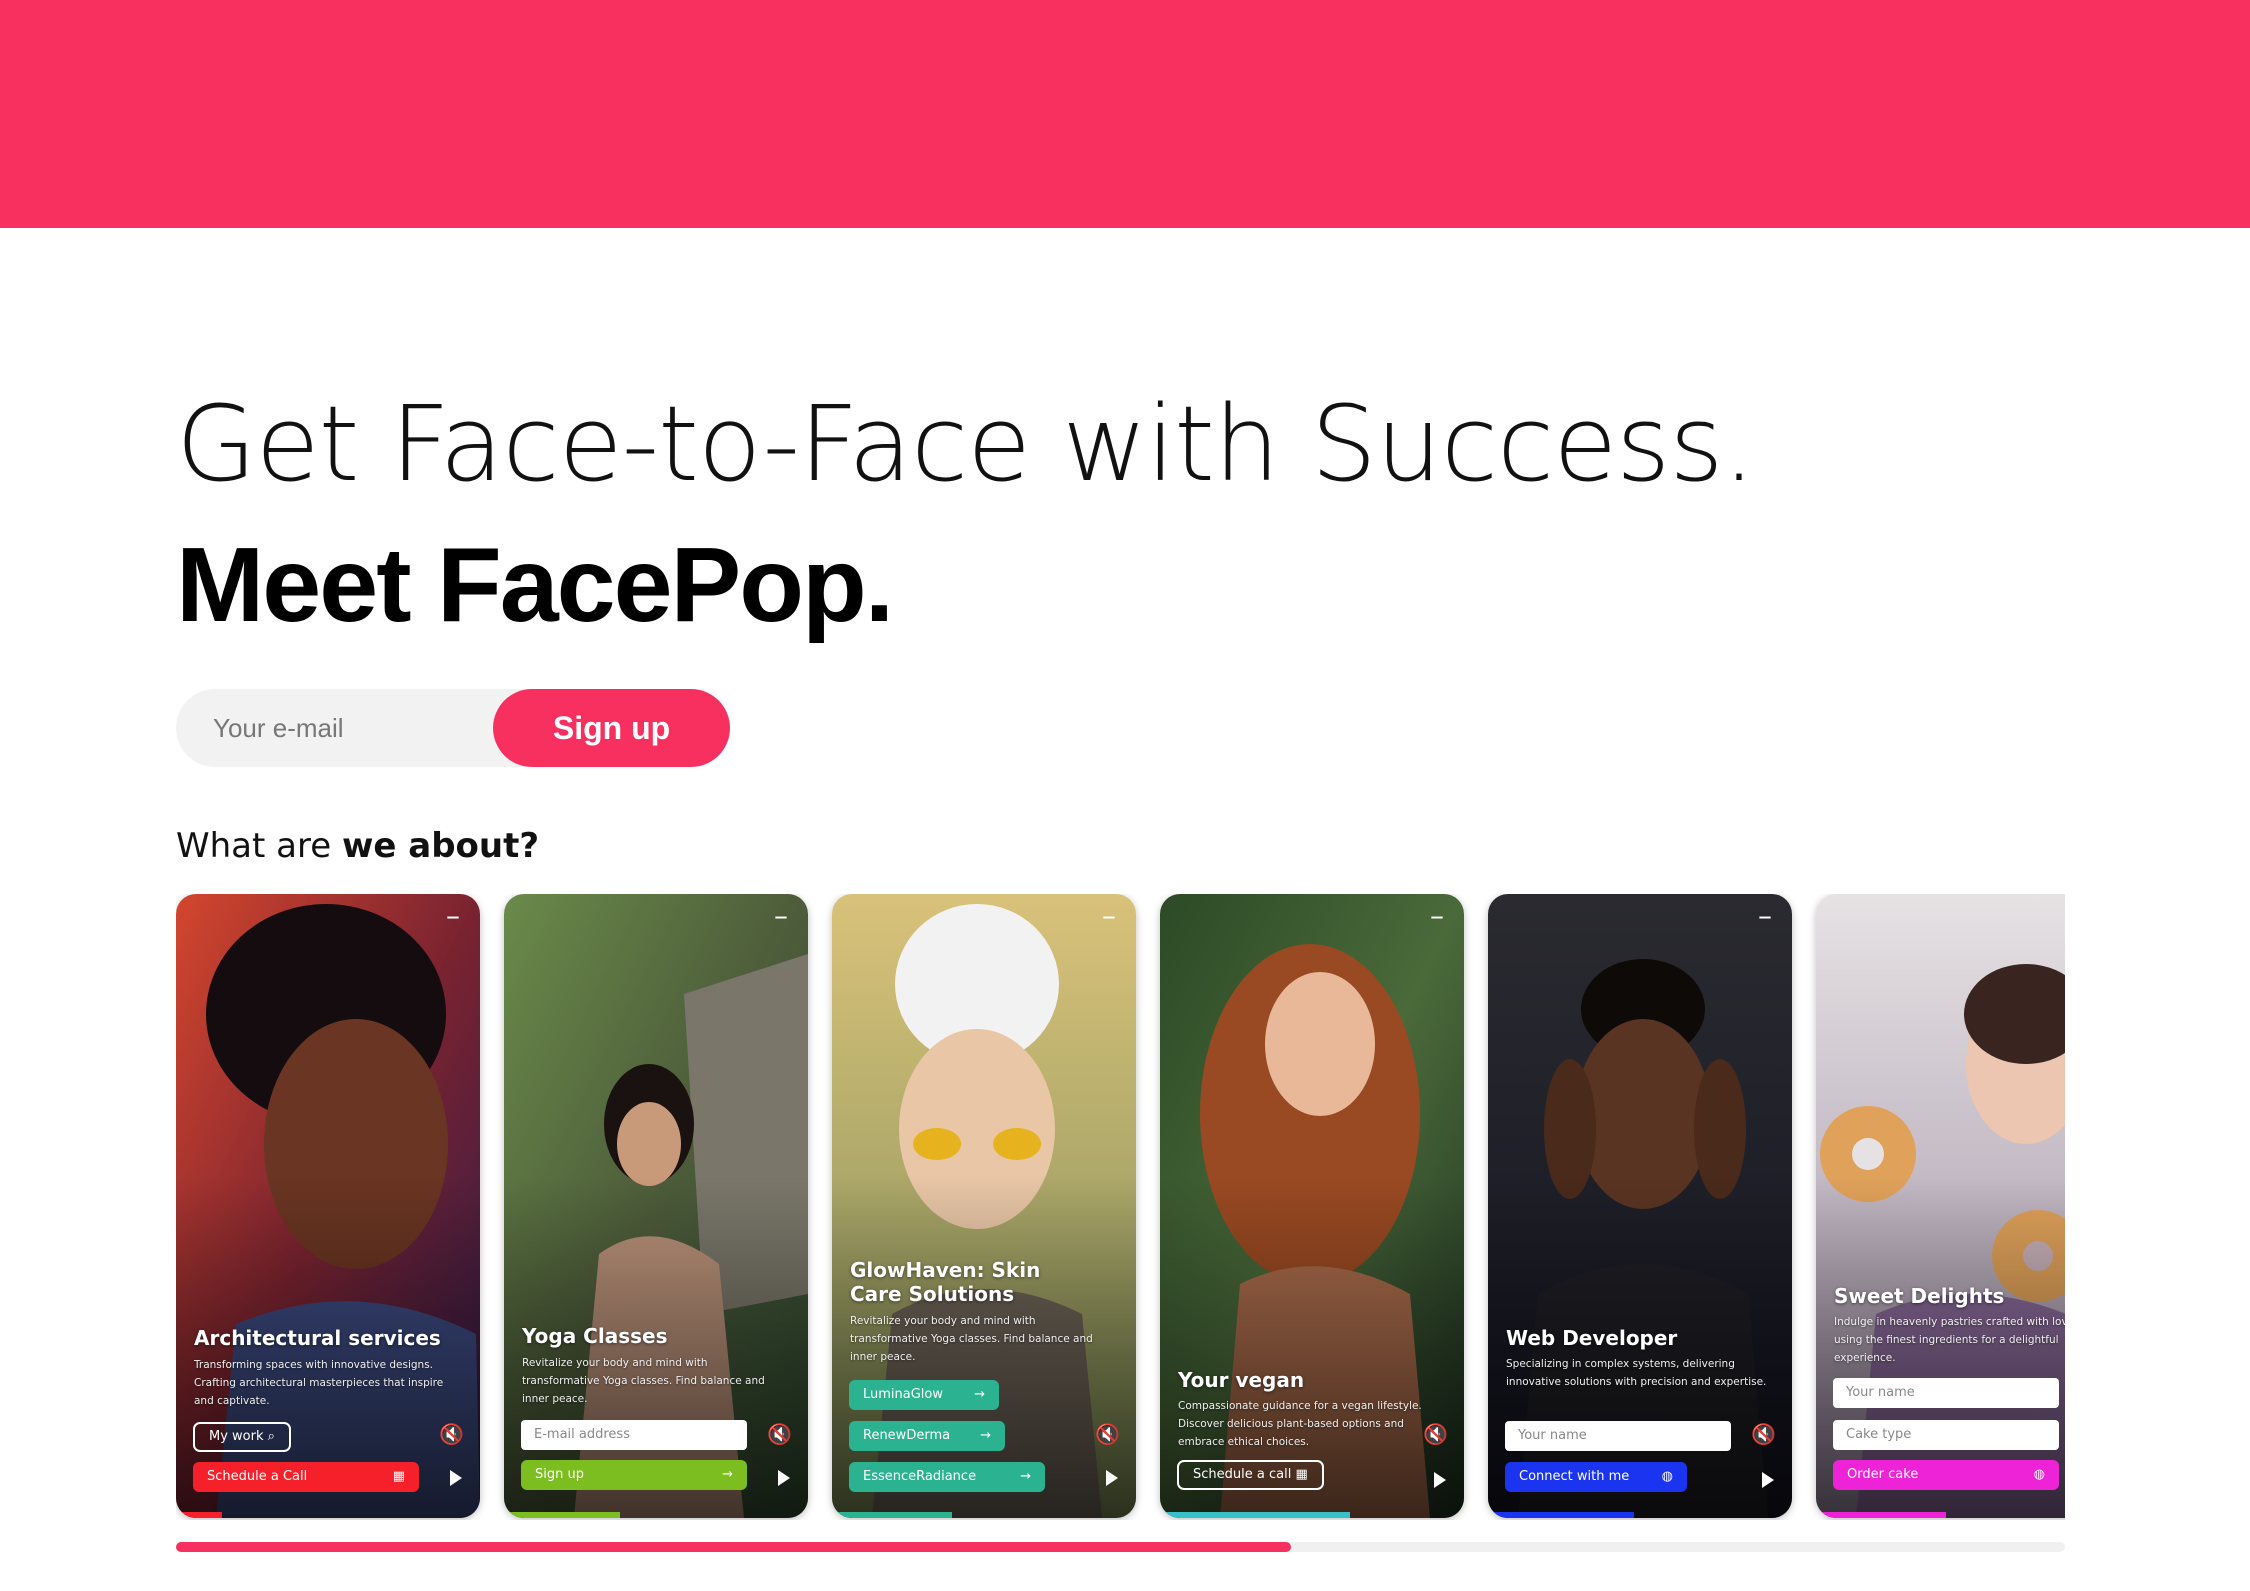 The width and height of the screenshot is (2250, 1591). I want to click on order-cake-button: Order cake ◍, so click(1946, 1475).